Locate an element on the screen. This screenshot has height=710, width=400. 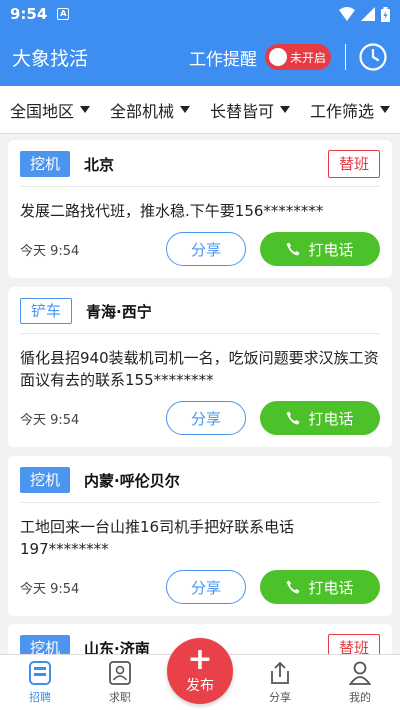
nav-share-label: 分享 is located at coordinates (280, 697).